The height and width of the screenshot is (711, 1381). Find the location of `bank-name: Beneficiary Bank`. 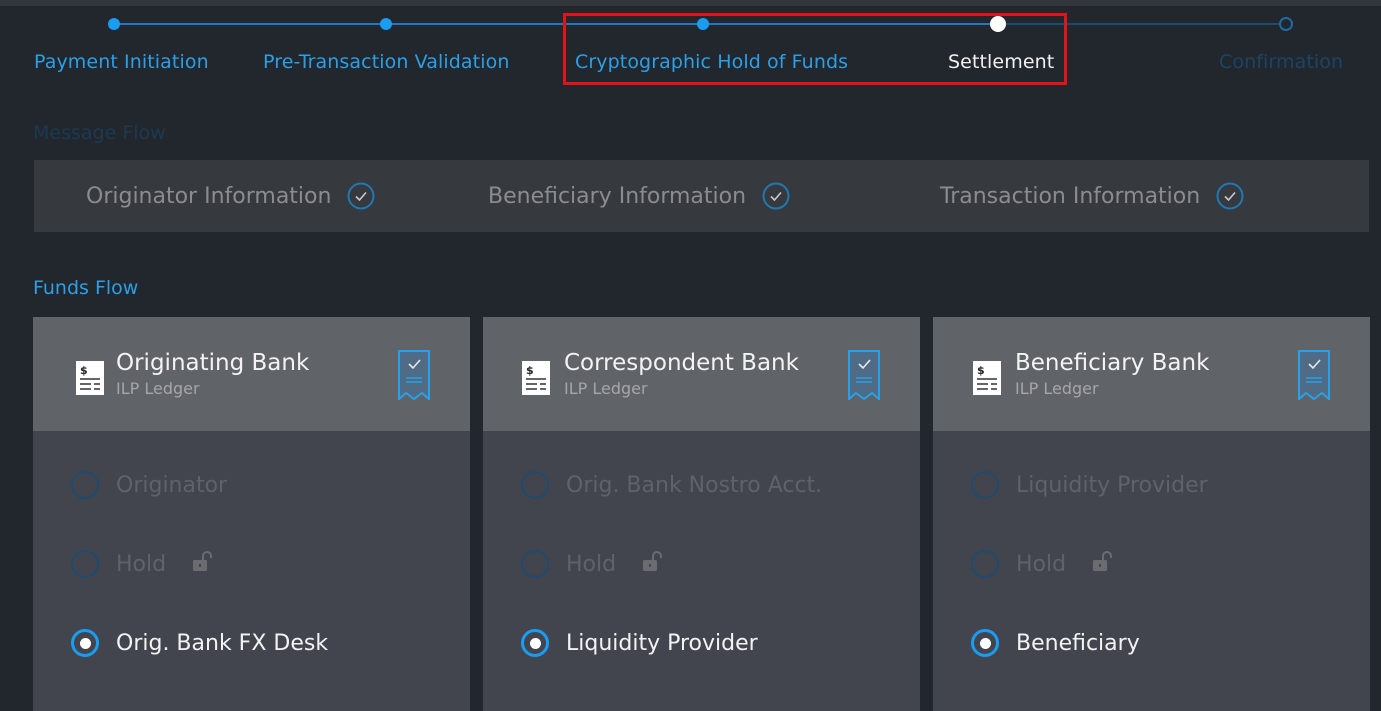

bank-name: Beneficiary Bank is located at coordinates (1112, 363).